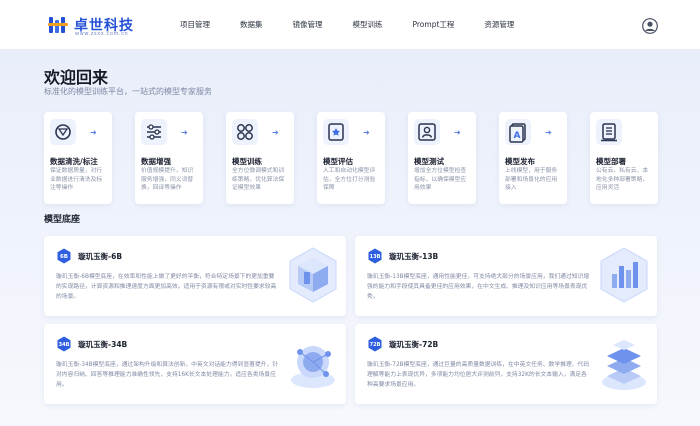  Describe the element at coordinates (63, 132) in the screenshot. I see `filter-icon` at that location.